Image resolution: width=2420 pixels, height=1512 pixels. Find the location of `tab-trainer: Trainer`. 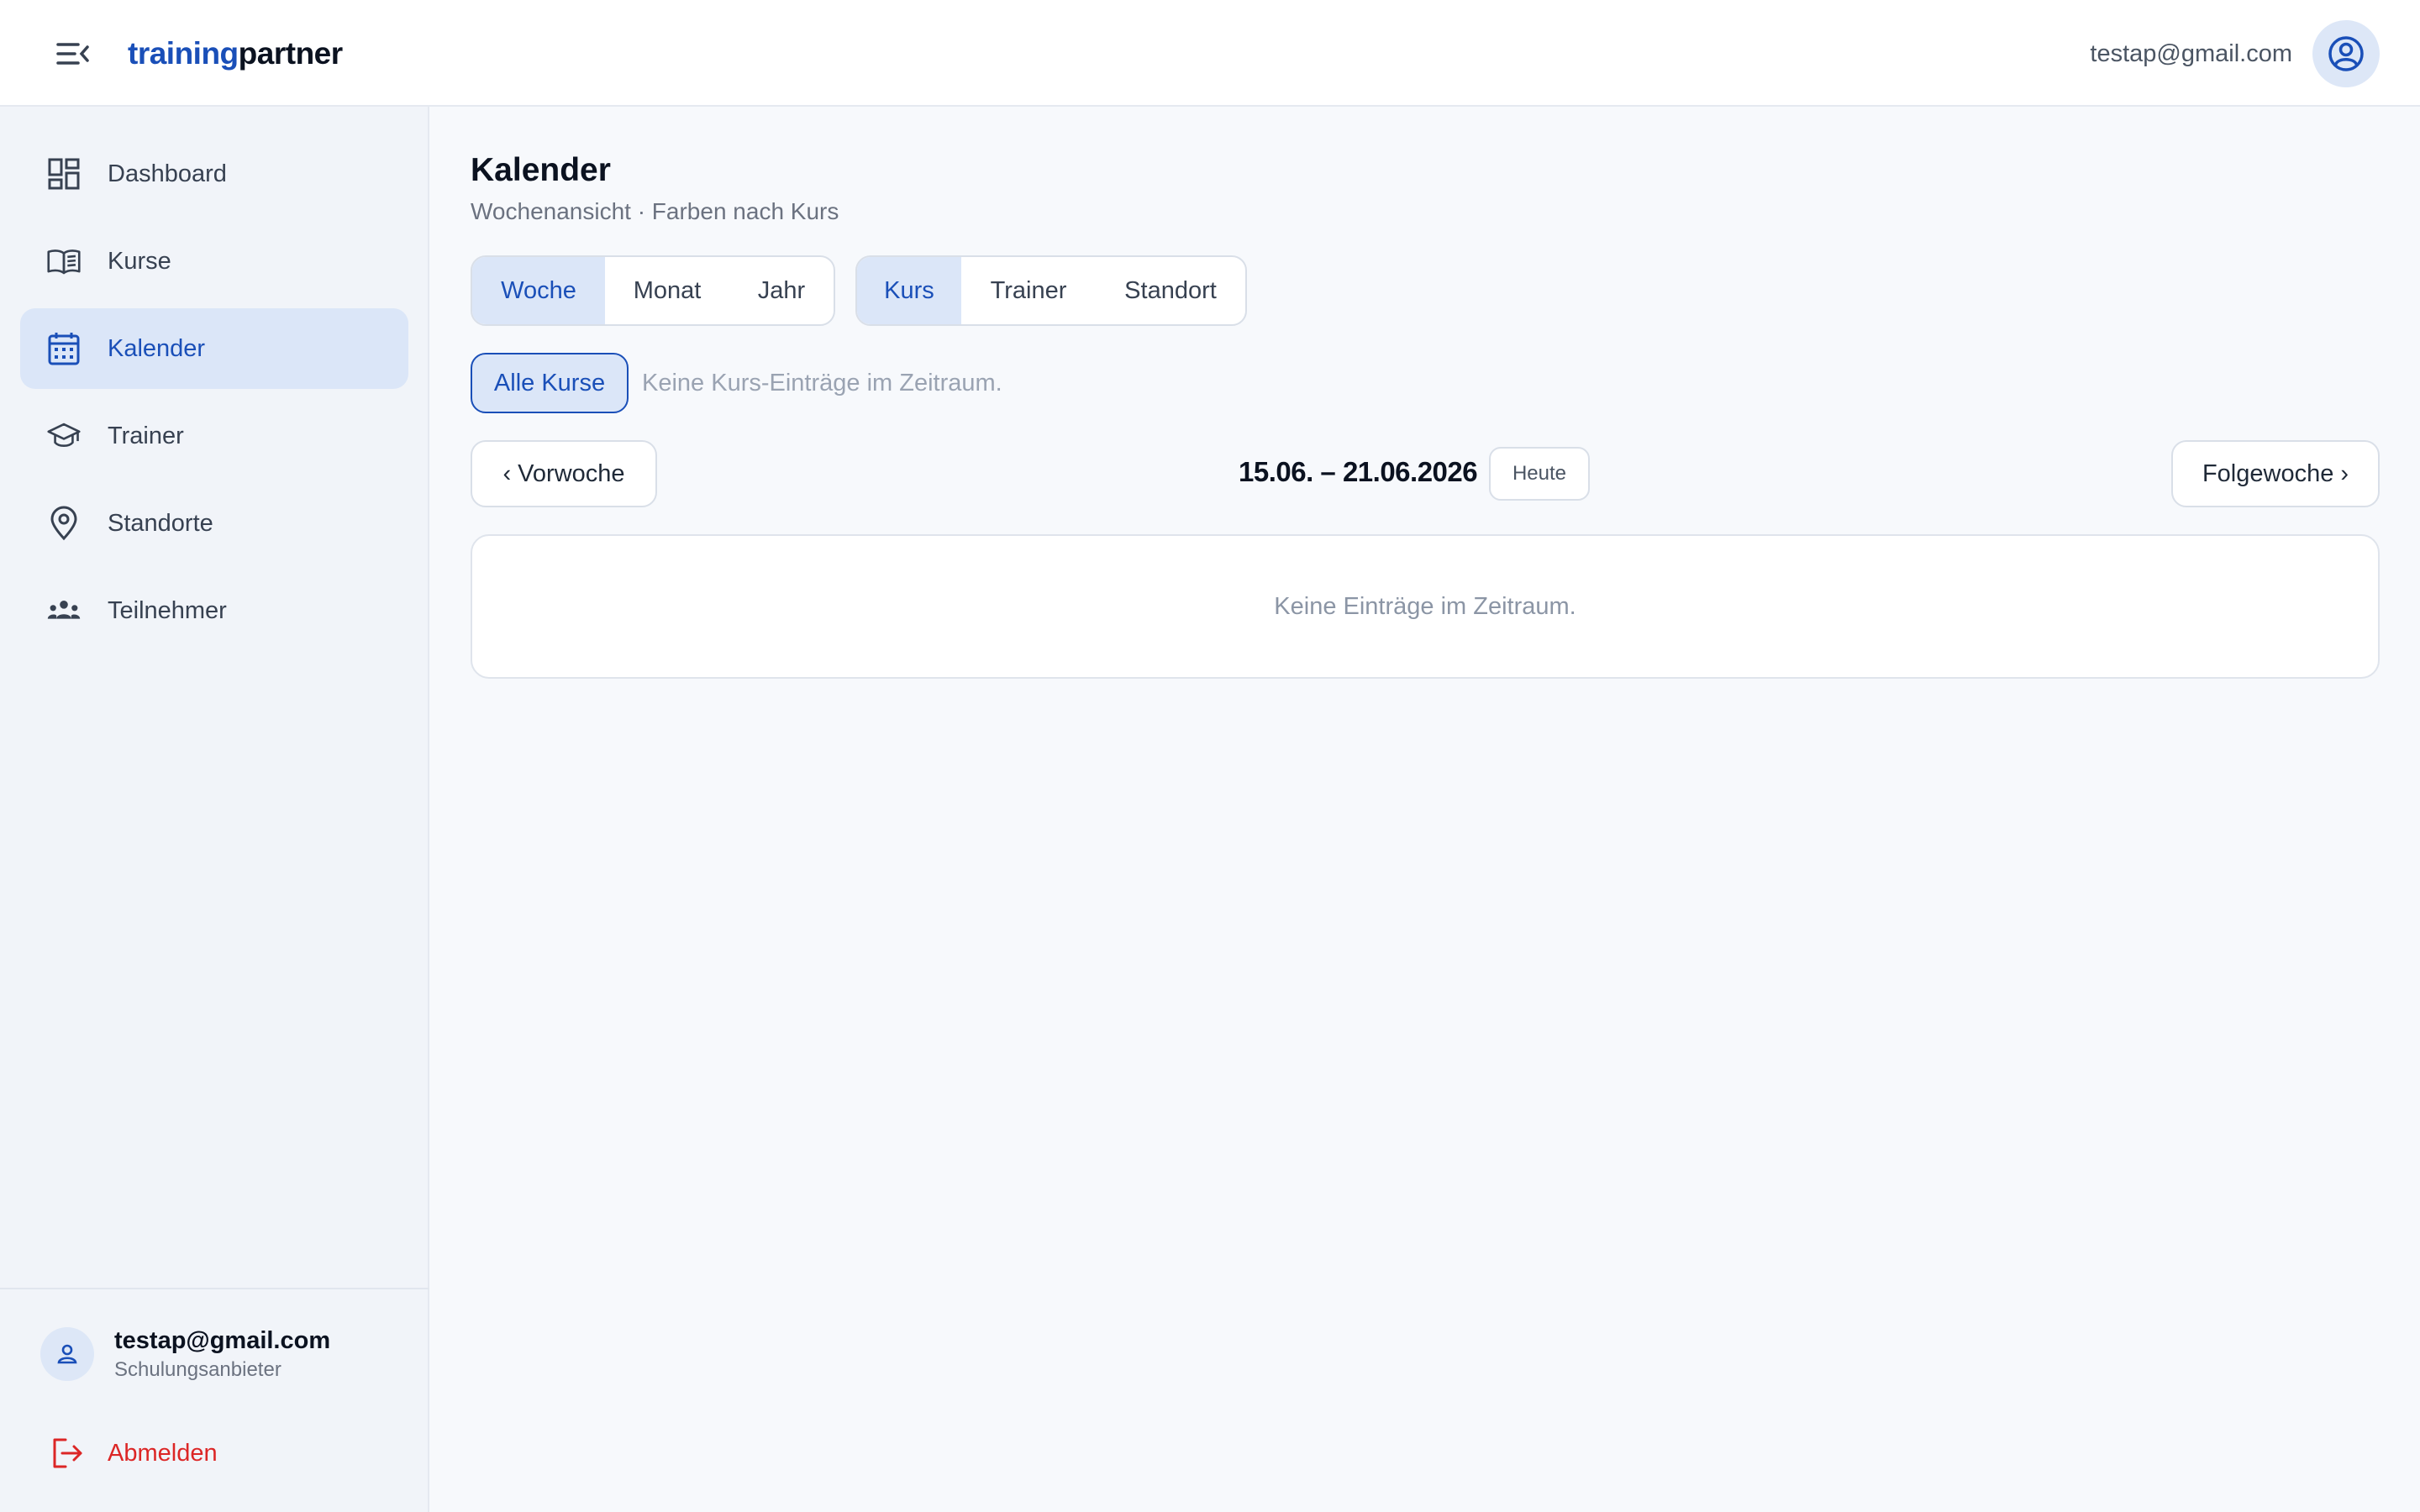

tab-trainer: Trainer is located at coordinates (1028, 290).